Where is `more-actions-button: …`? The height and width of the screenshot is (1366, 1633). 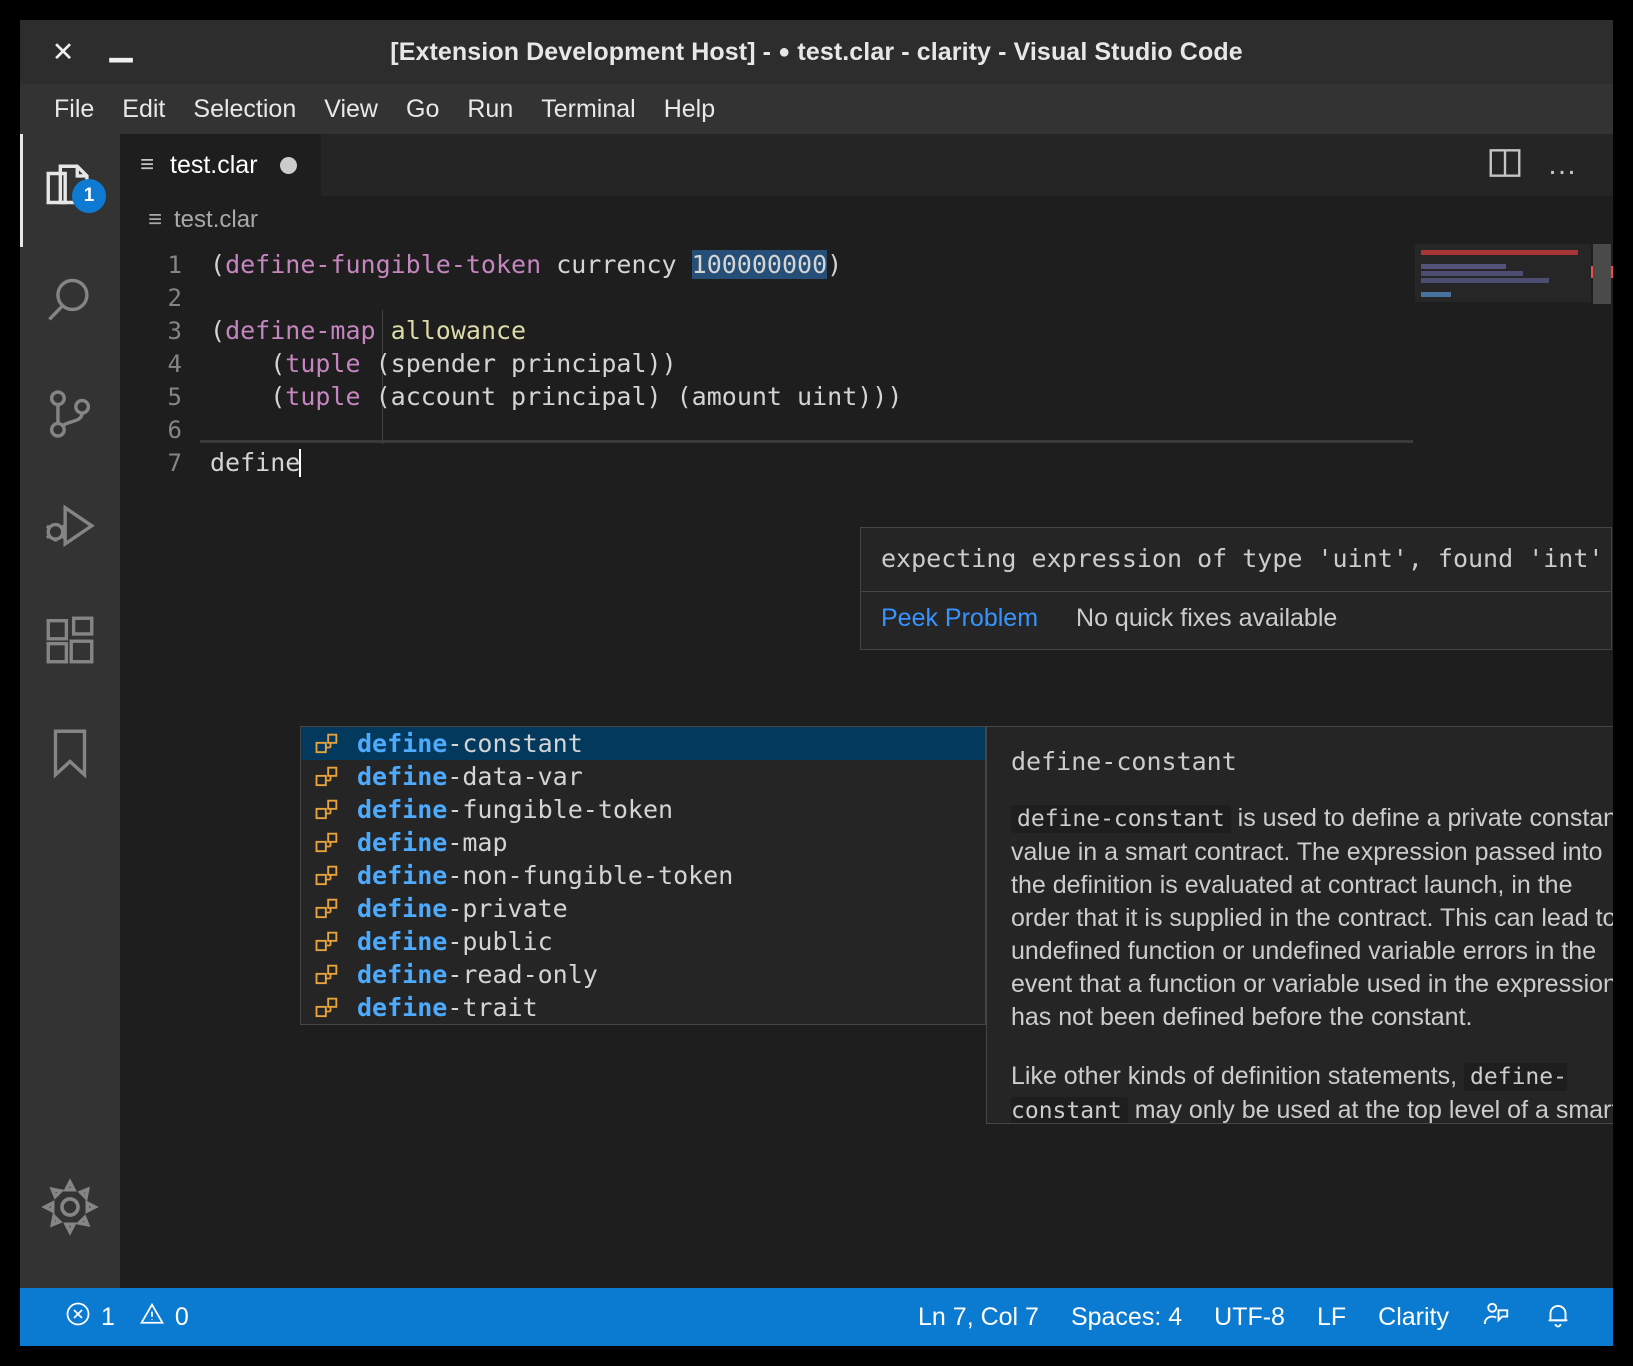 more-actions-button: … is located at coordinates (1563, 165).